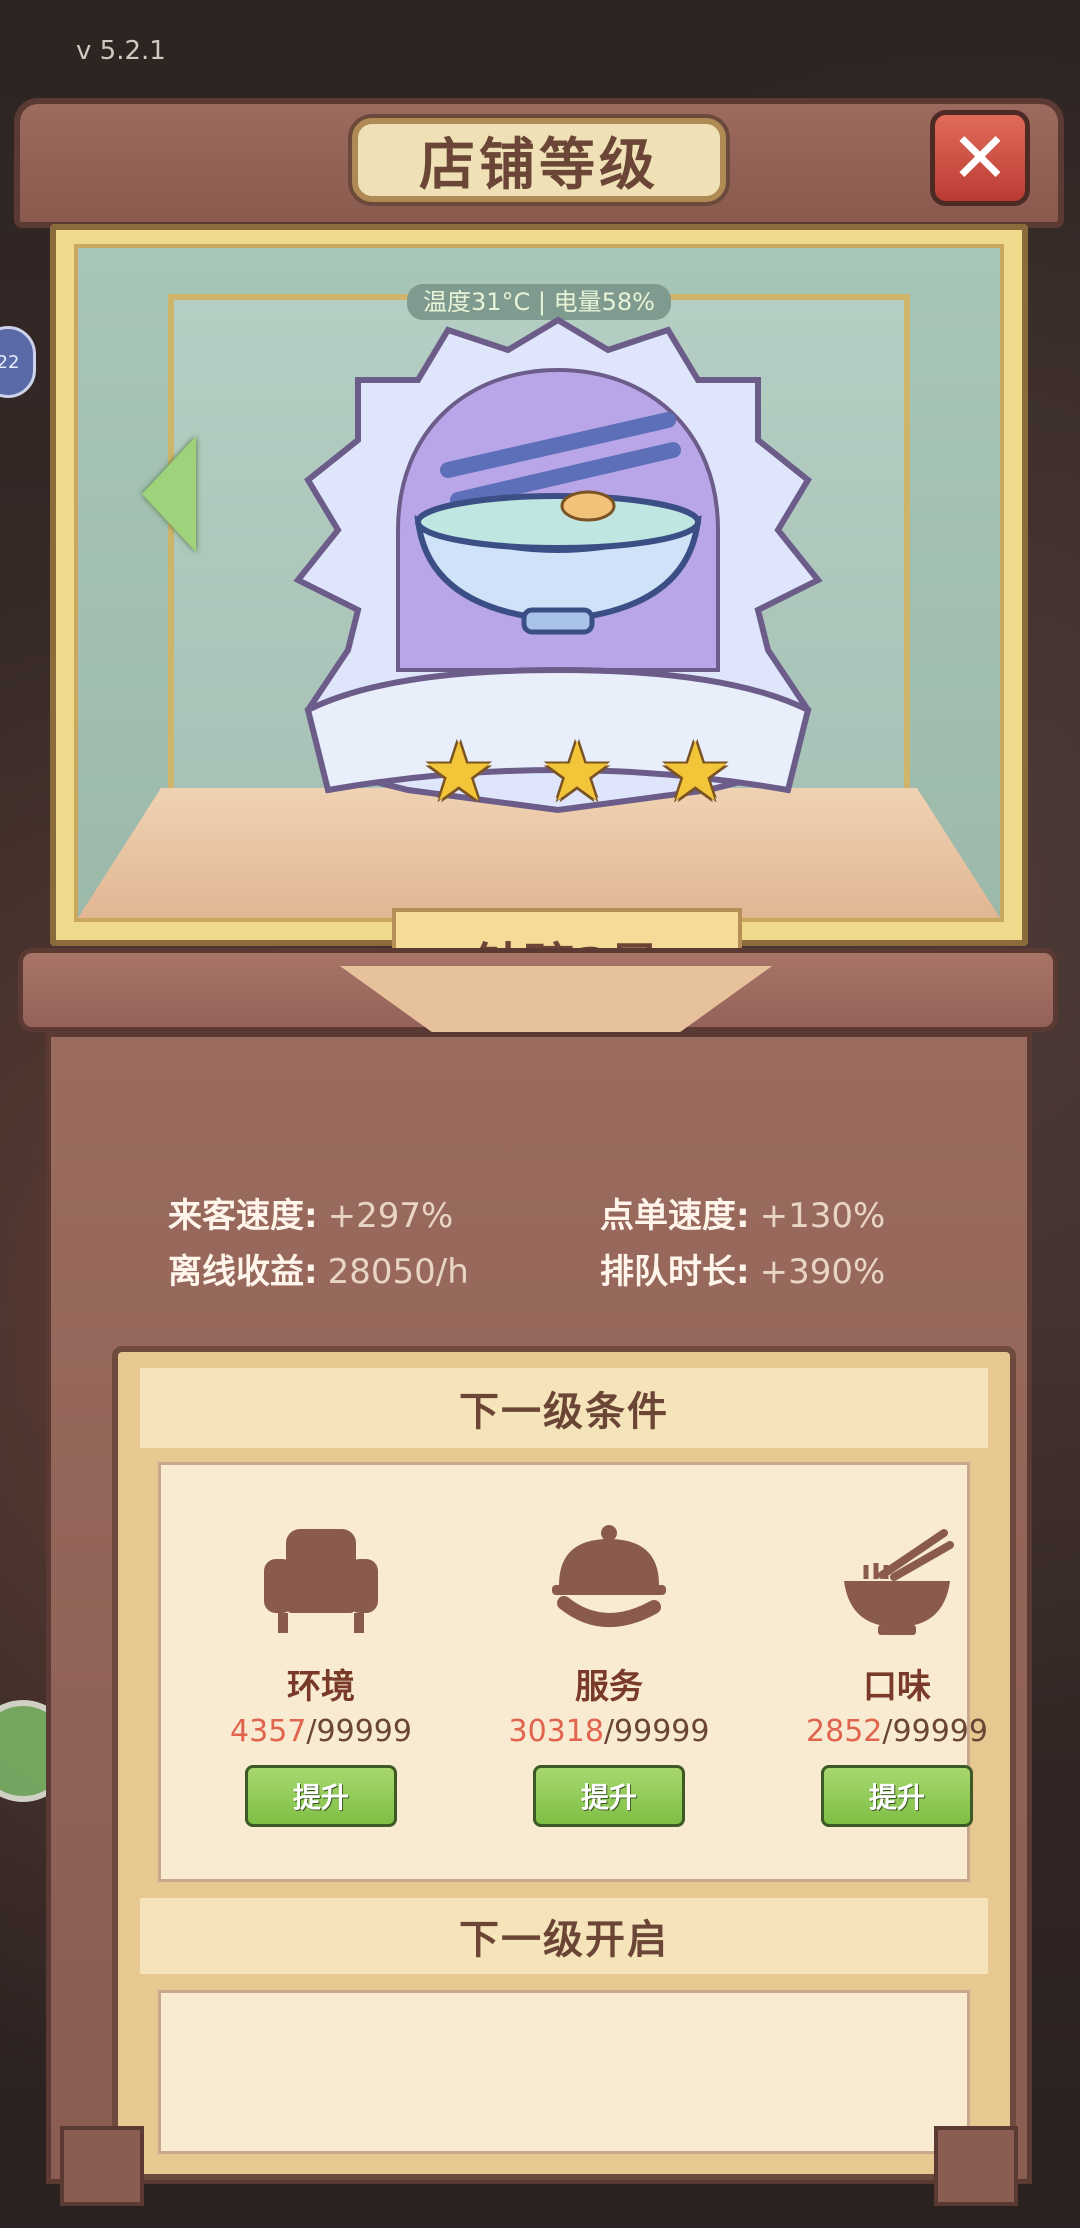  Describe the element at coordinates (321, 1796) in the screenshot. I see `upgrade-environment-button: 提升` at that location.